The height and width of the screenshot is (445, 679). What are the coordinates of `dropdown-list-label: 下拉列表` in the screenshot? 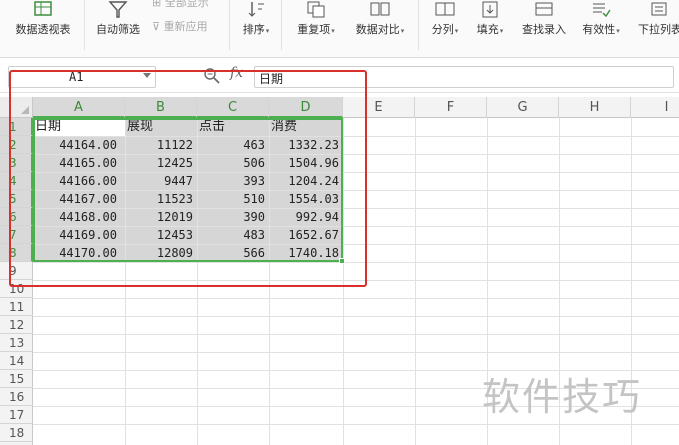 It's located at (658, 29).